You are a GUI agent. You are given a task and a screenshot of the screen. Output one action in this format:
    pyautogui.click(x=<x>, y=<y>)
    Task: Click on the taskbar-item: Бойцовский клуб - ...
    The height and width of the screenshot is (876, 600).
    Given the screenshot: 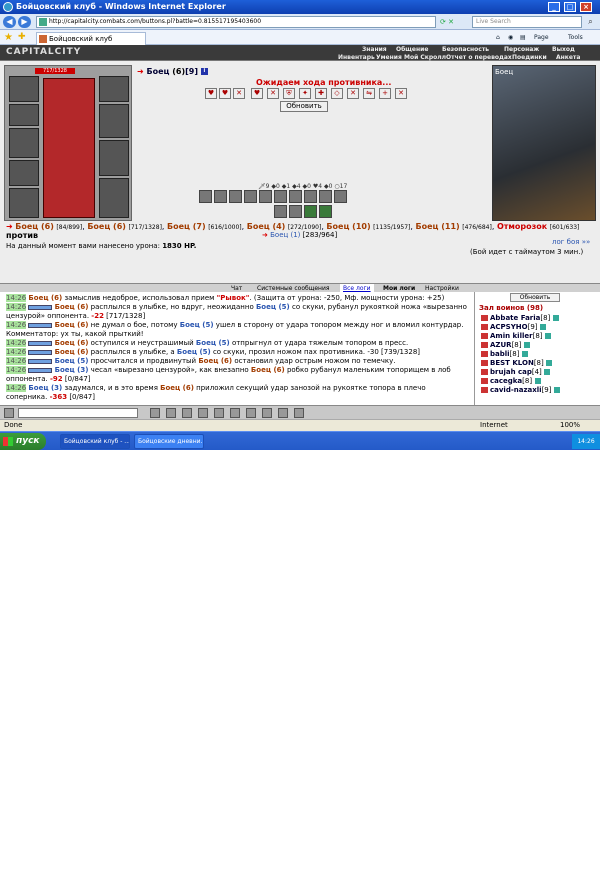 What is the action you would take?
    pyautogui.click(x=95, y=441)
    